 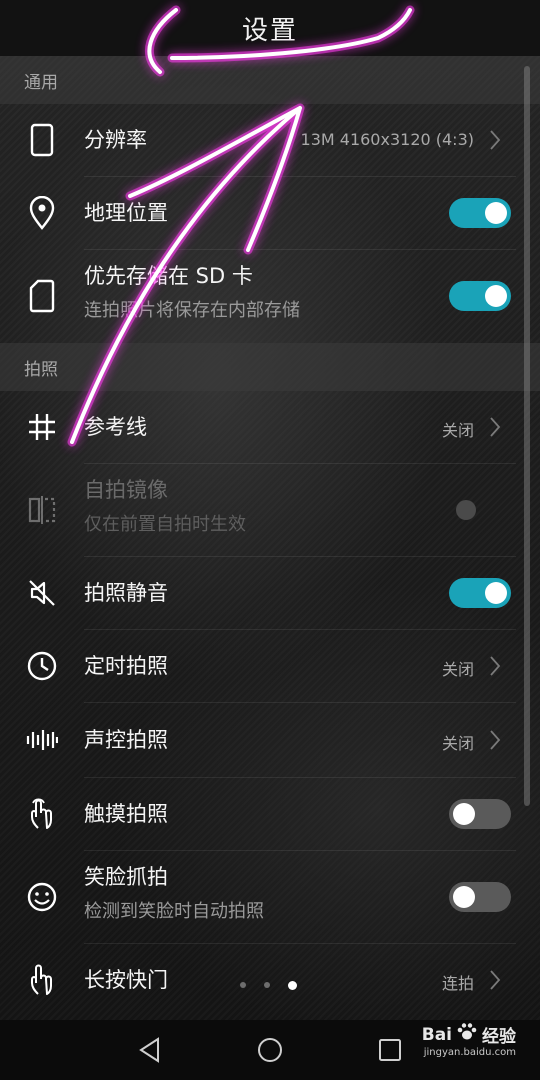 What do you see at coordinates (292, 985) in the screenshot?
I see `page-dot-active` at bounding box center [292, 985].